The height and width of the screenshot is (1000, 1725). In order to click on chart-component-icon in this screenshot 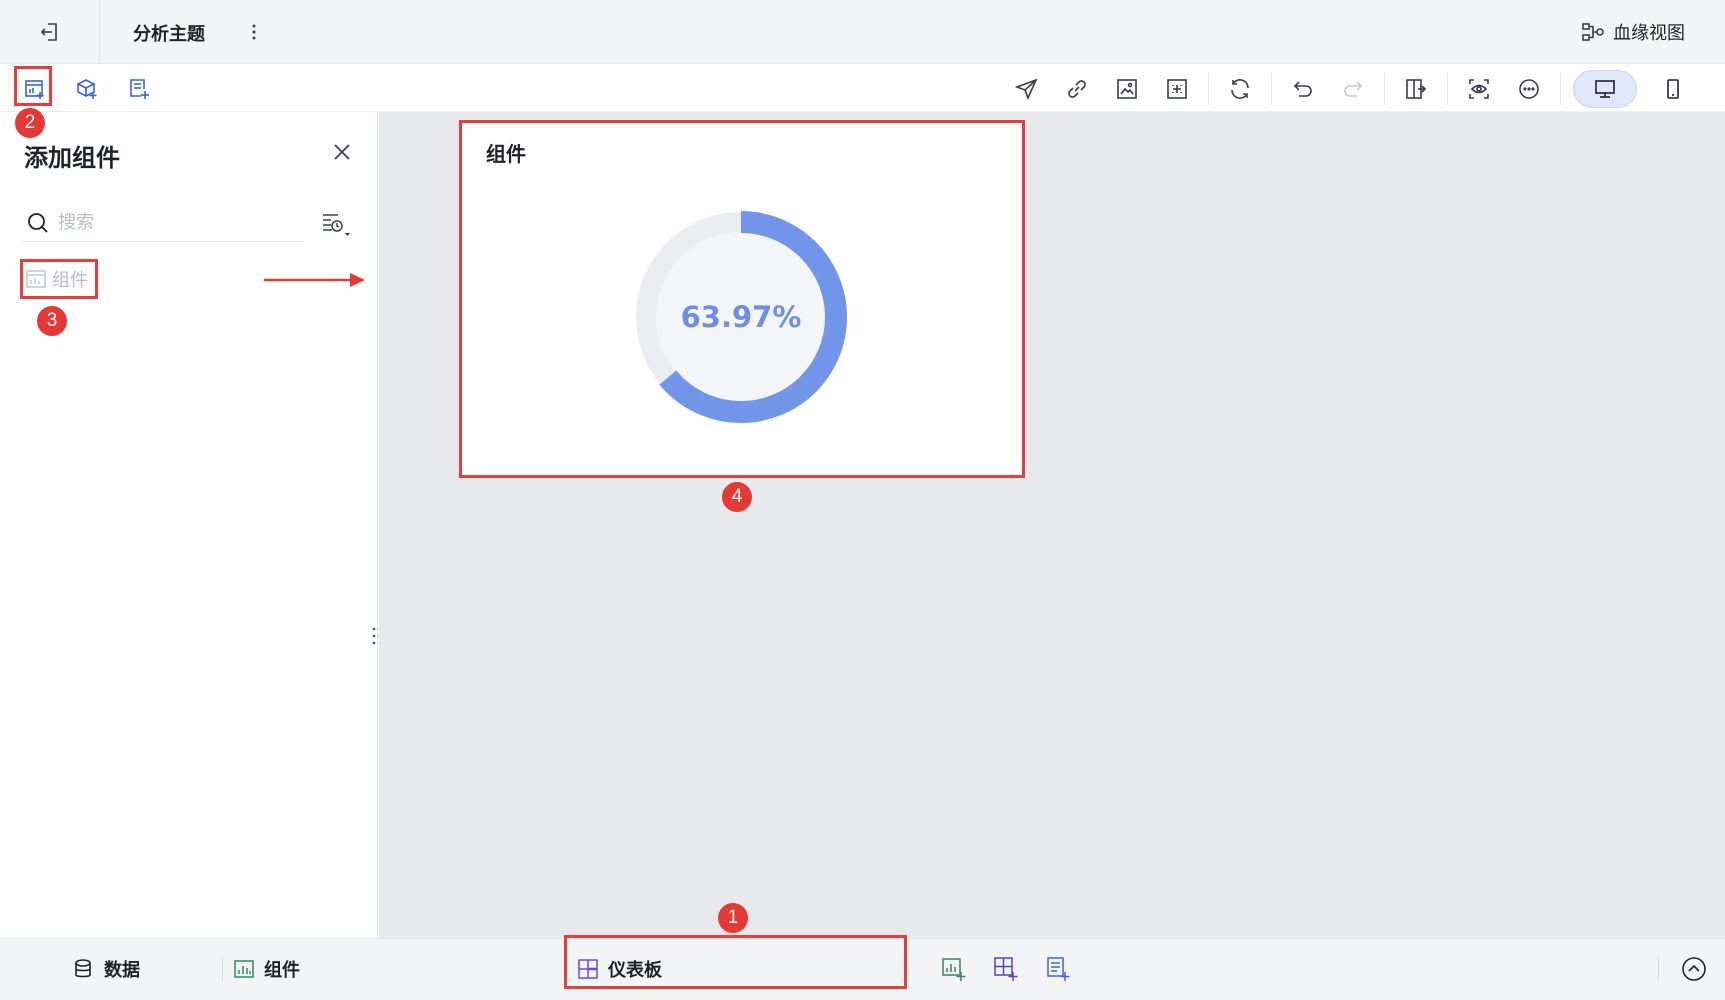, I will do `click(36, 279)`.